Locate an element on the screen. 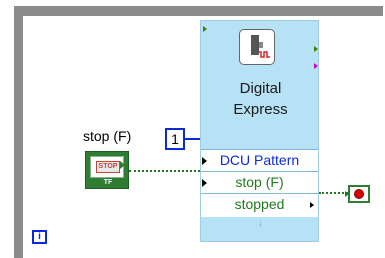 The image size is (385, 258). terminal-label: stopped is located at coordinates (259, 204).